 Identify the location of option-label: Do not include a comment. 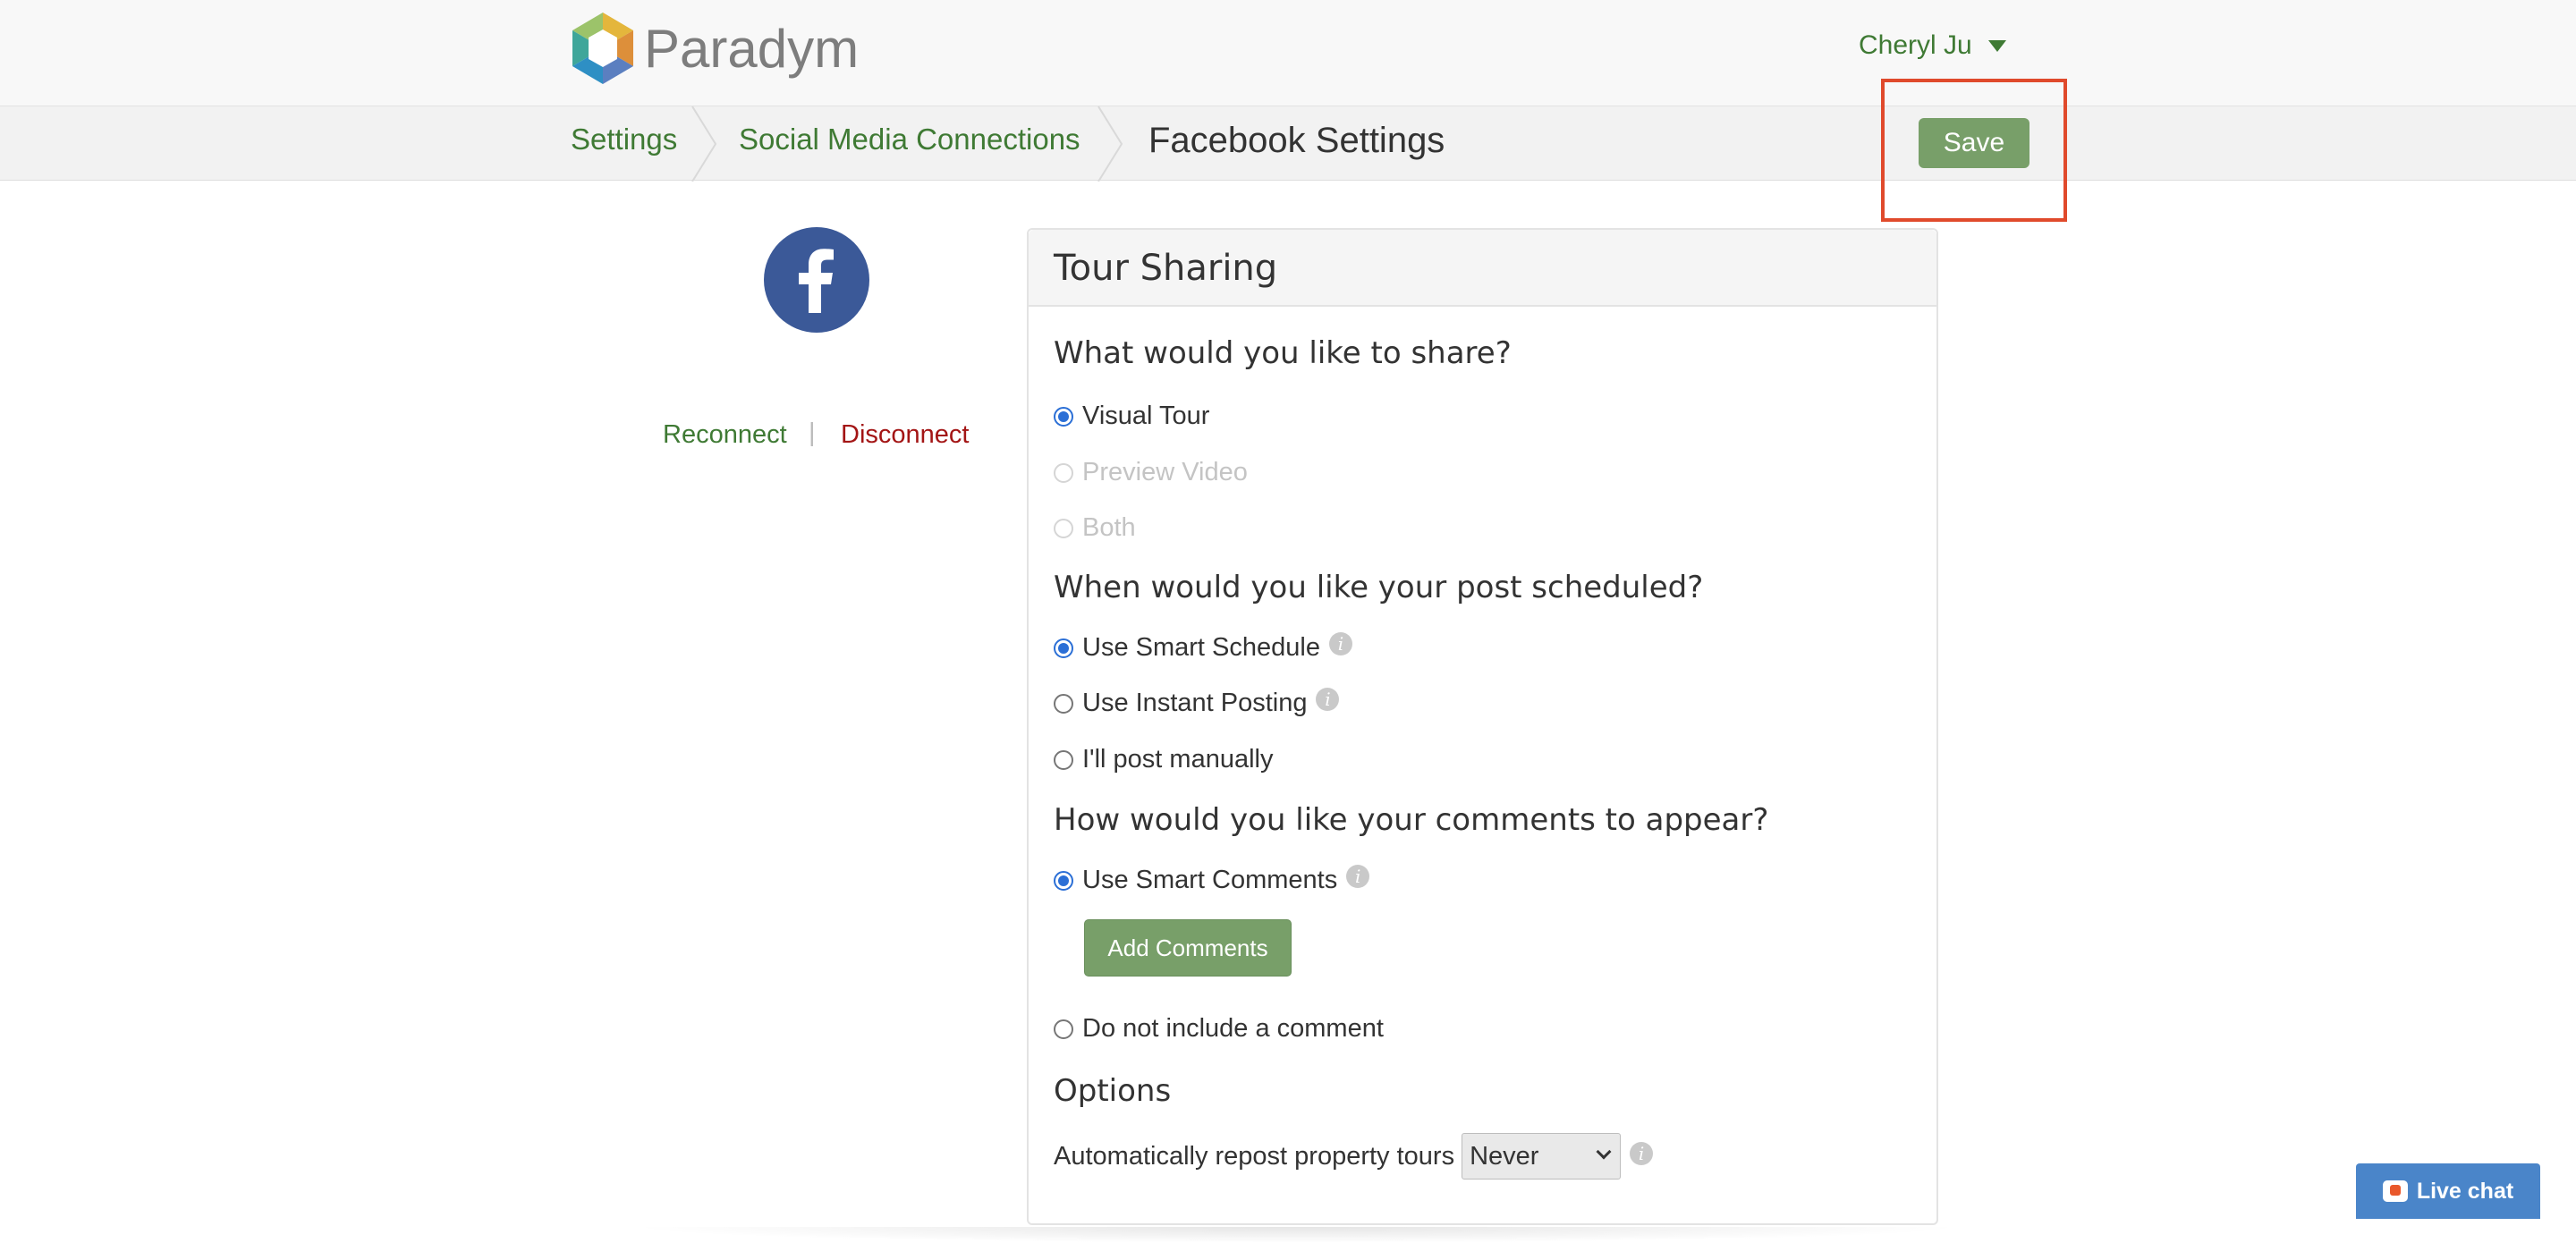
(1233, 1028).